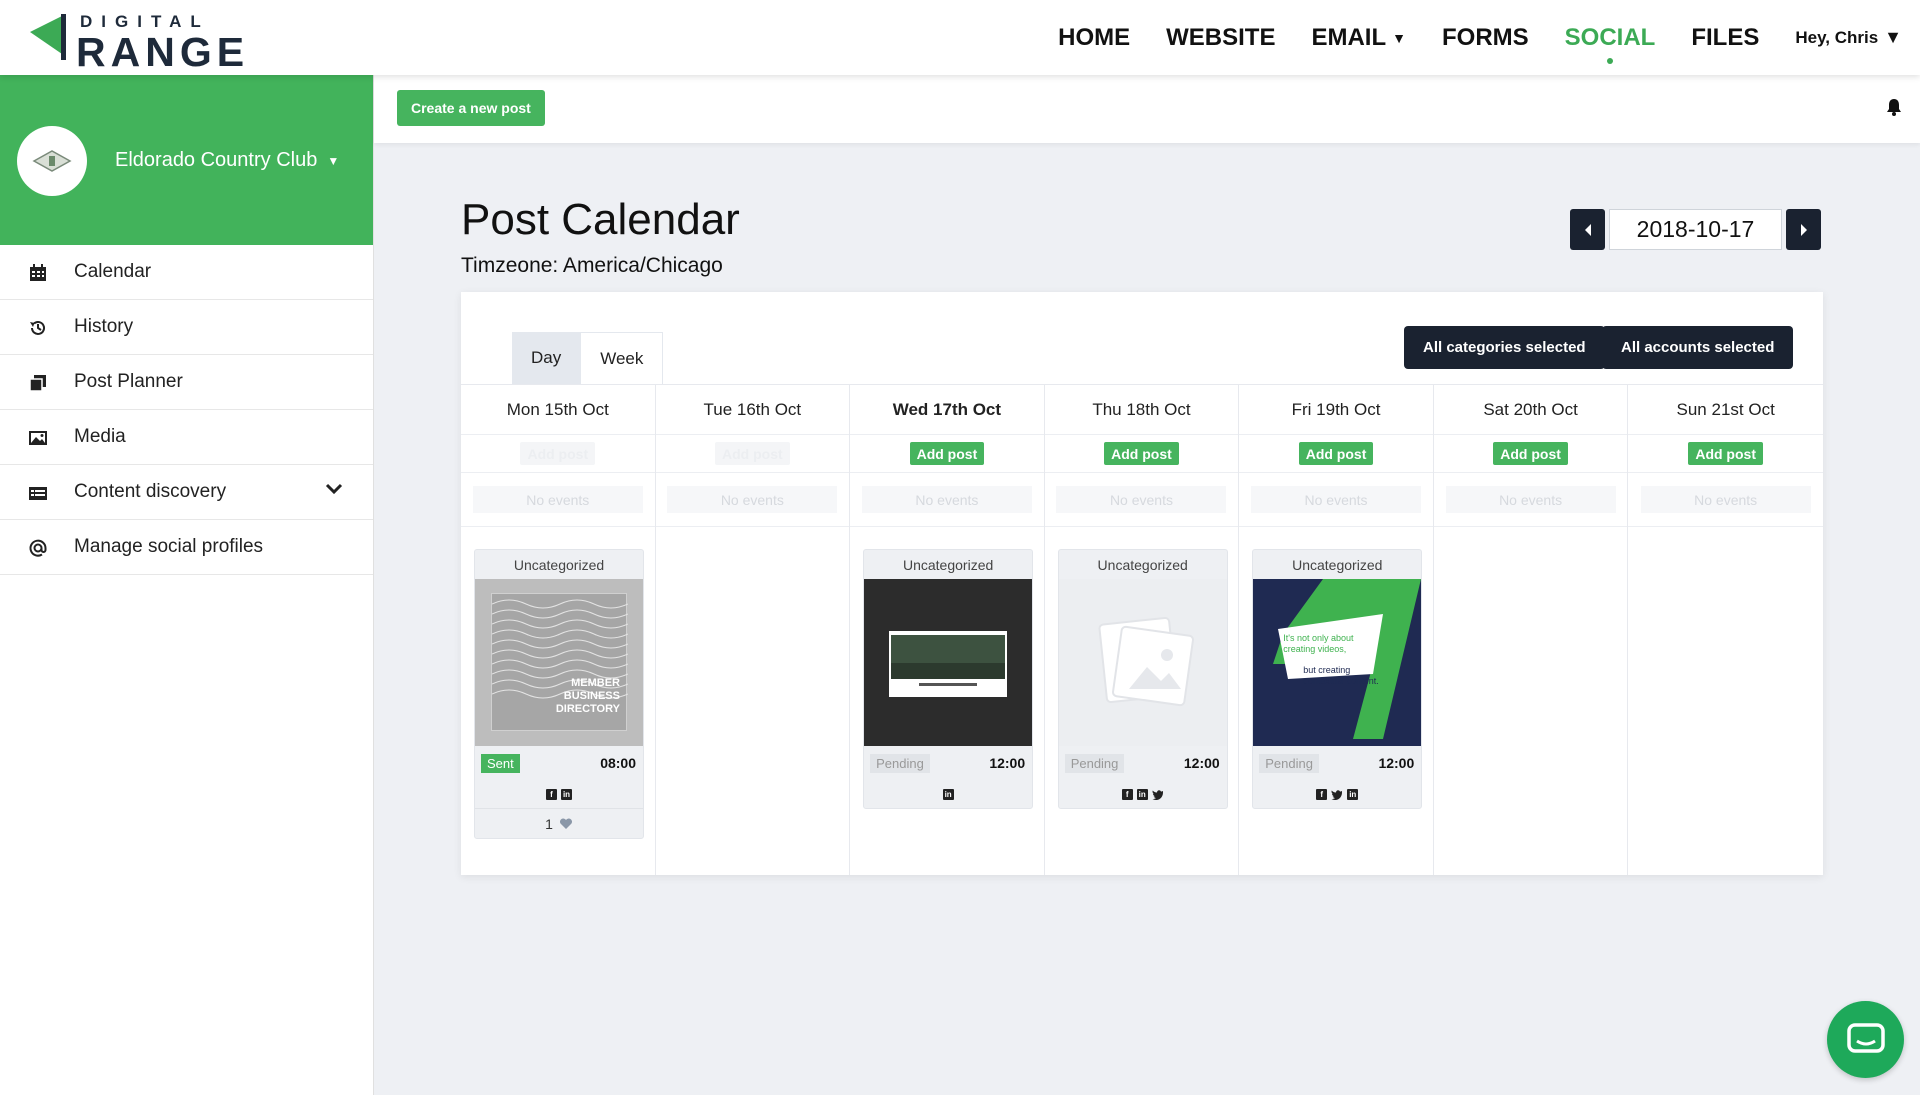  Describe the element at coordinates (1358, 38) in the screenshot. I see `nav-email: EMAIL ▼` at that location.